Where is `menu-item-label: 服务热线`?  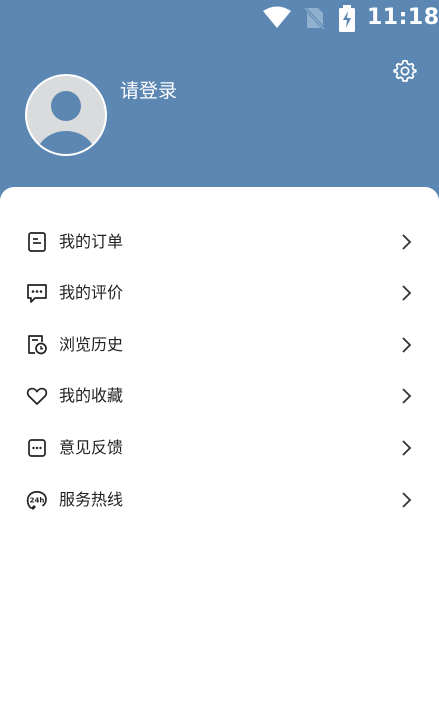
menu-item-label: 服务热线 is located at coordinates (91, 499).